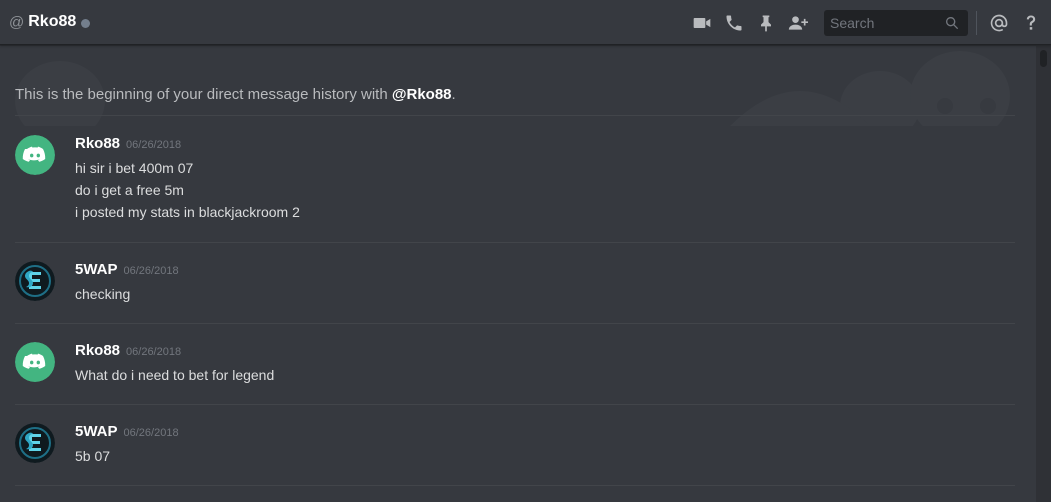 The height and width of the screenshot is (502, 1051). Describe the element at coordinates (86, 23) in the screenshot. I see `status-indicator` at that location.